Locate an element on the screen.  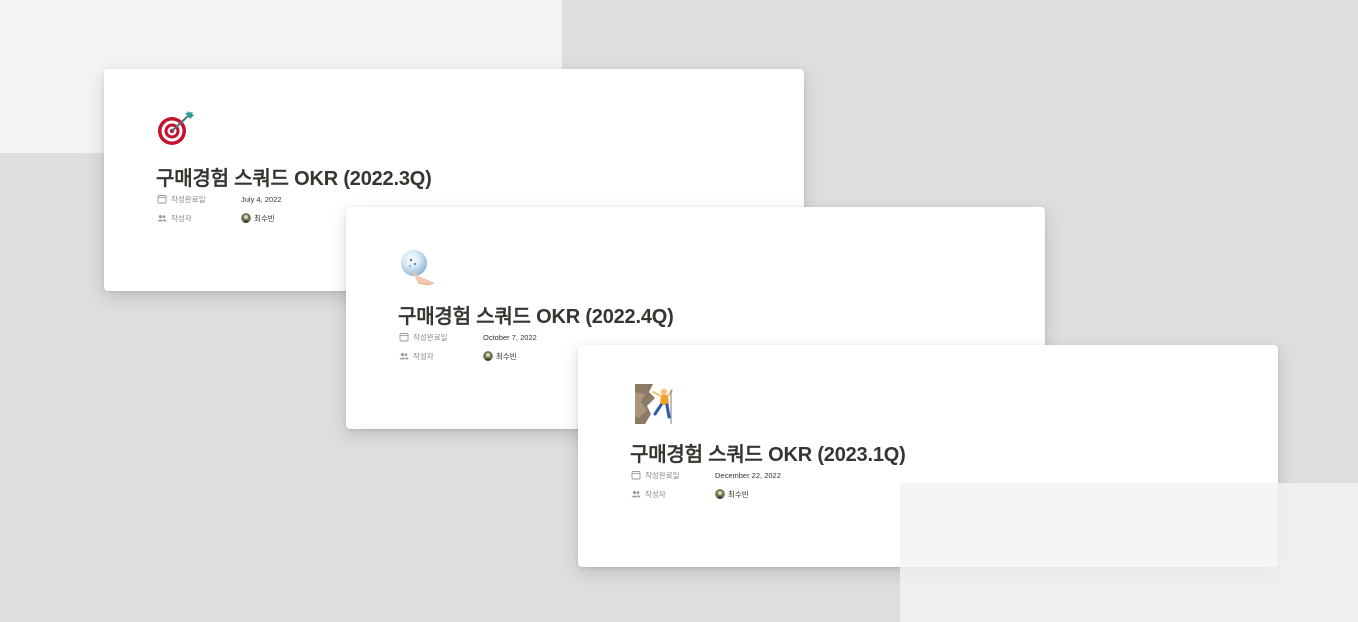
page-title: 구매경험 스쿼드 OKR (2022.3Q) is located at coordinates (294, 176).